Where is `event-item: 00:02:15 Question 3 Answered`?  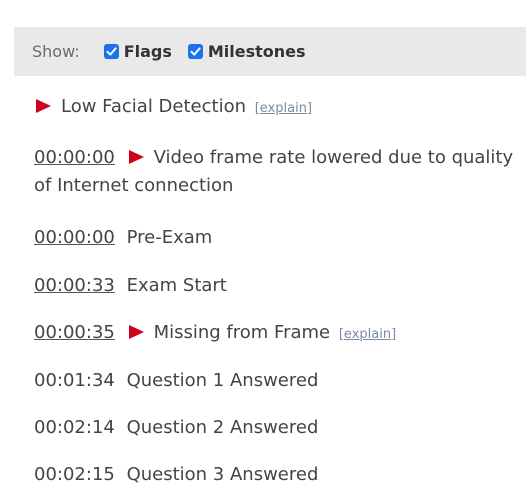
event-item: 00:02:15 Question 3 Answered is located at coordinates (176, 475).